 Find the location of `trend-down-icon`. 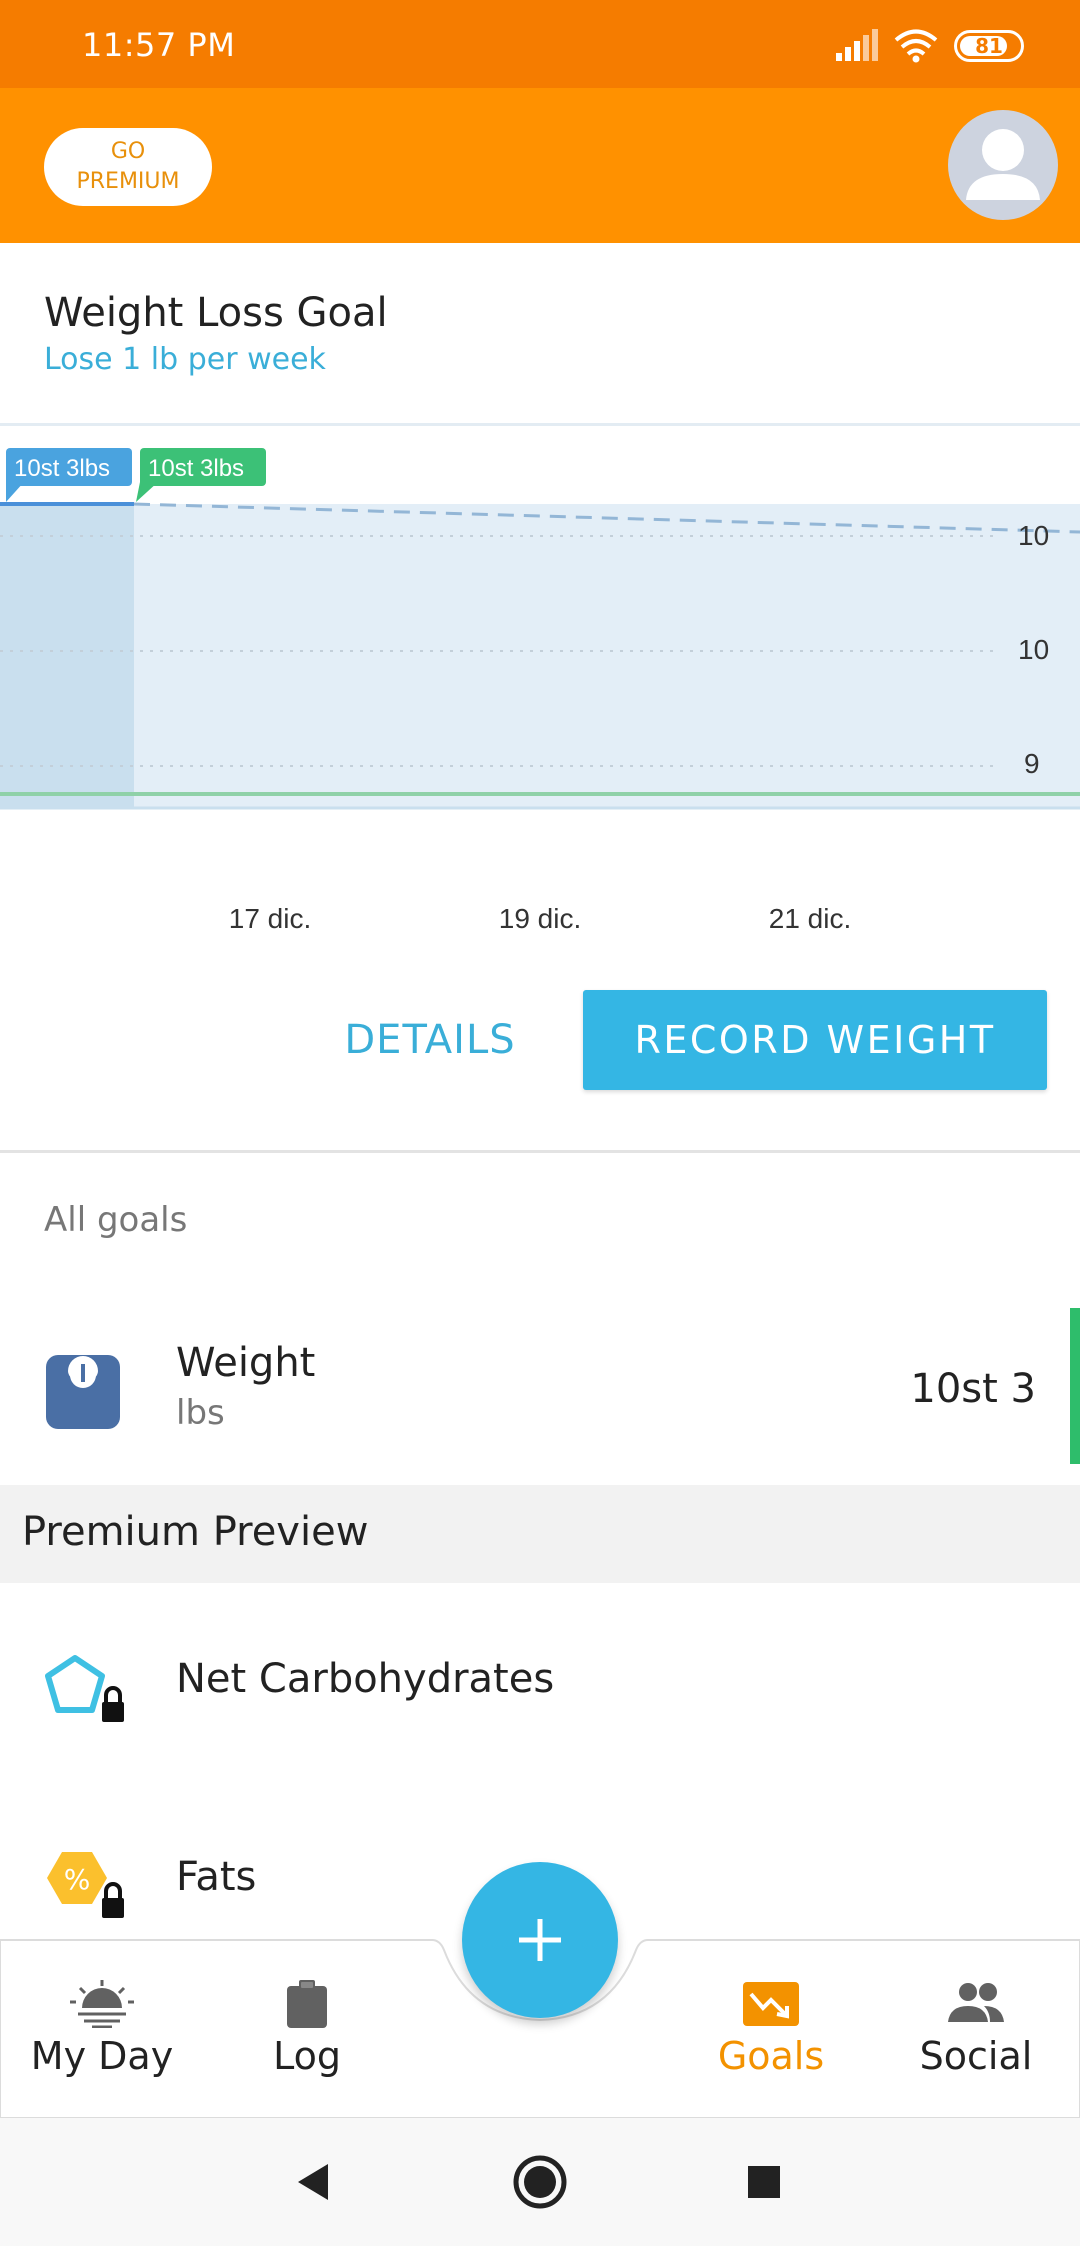

trend-down-icon is located at coordinates (771, 2004).